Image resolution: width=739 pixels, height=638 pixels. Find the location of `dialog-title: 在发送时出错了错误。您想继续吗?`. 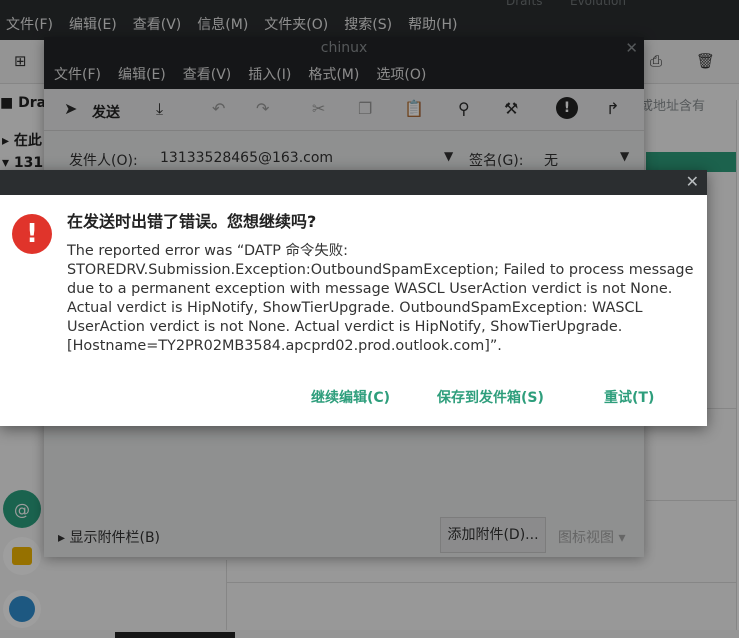

dialog-title: 在发送时出错了错误。您想继续吗? is located at coordinates (192, 221).